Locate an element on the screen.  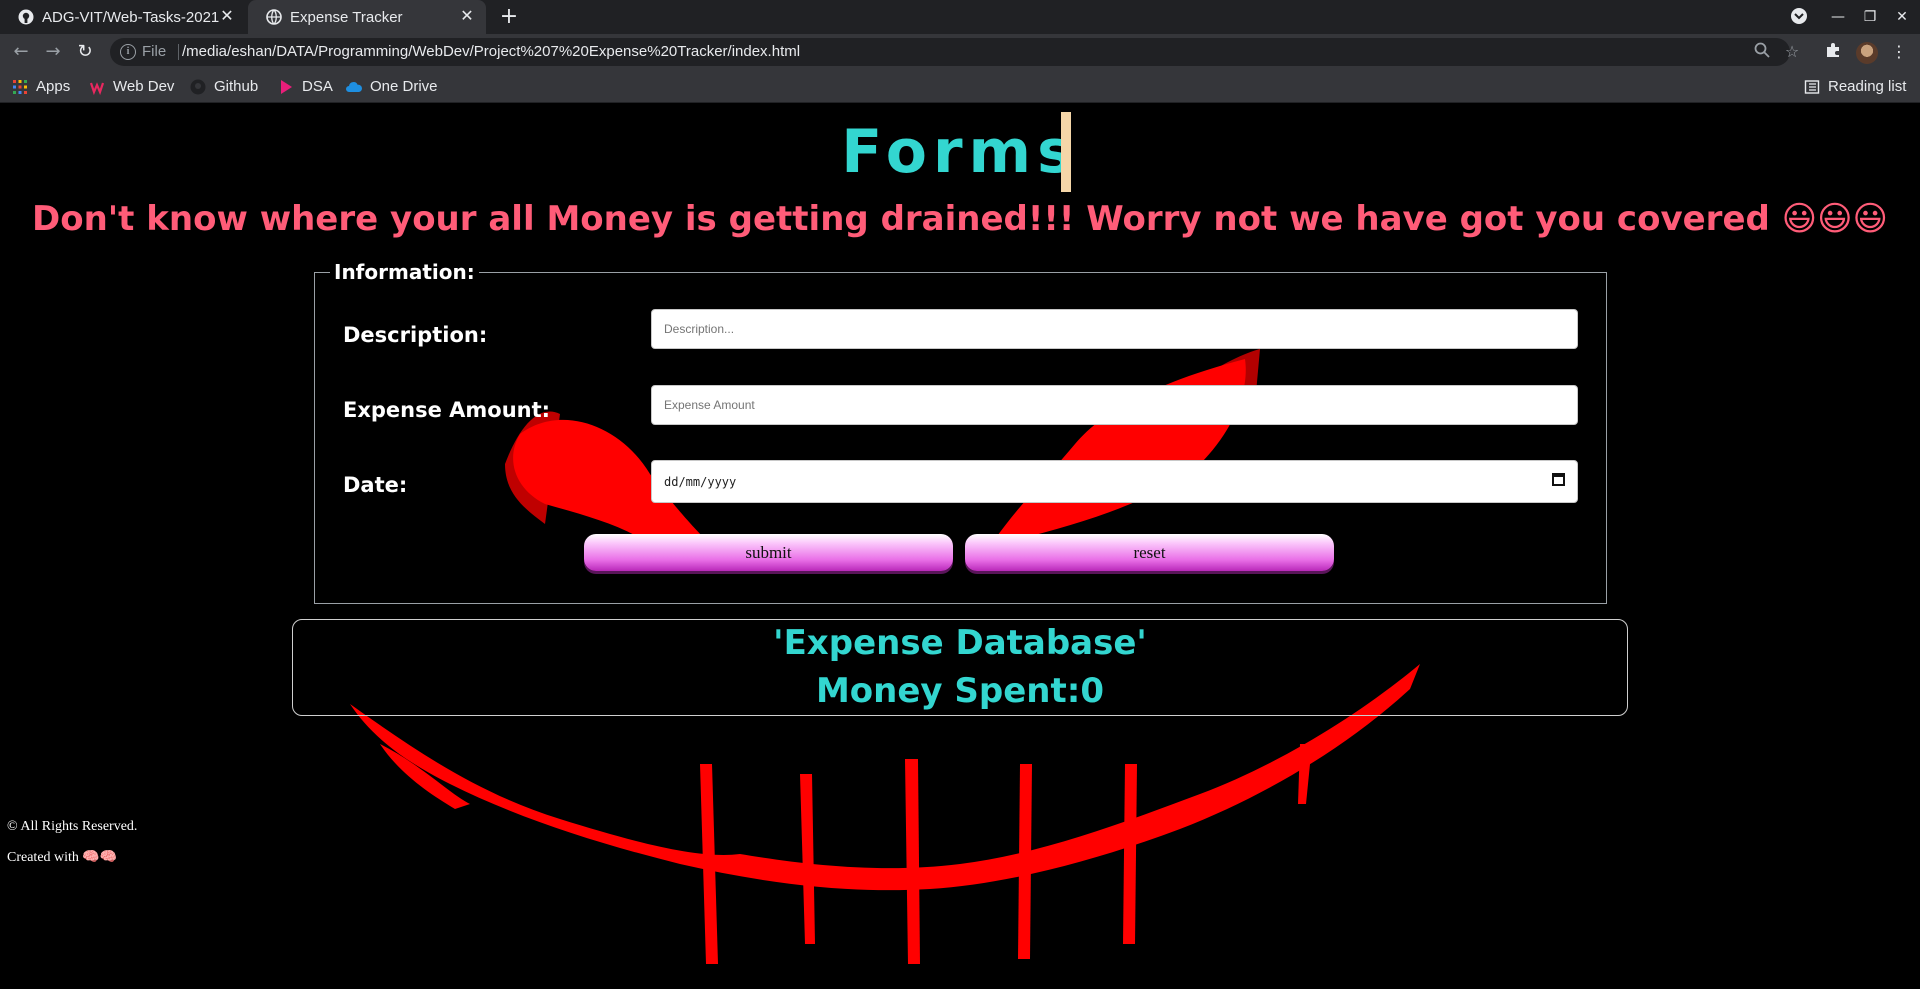
tab-label: Expense Tracker is located at coordinates (346, 17).